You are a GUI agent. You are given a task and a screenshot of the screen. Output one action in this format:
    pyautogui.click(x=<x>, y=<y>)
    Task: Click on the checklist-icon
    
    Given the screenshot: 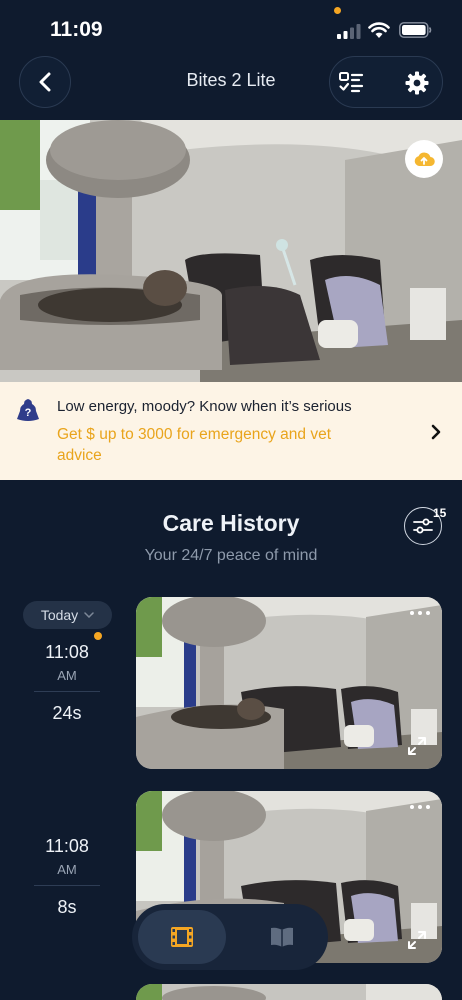 What is the action you would take?
    pyautogui.click(x=351, y=82)
    